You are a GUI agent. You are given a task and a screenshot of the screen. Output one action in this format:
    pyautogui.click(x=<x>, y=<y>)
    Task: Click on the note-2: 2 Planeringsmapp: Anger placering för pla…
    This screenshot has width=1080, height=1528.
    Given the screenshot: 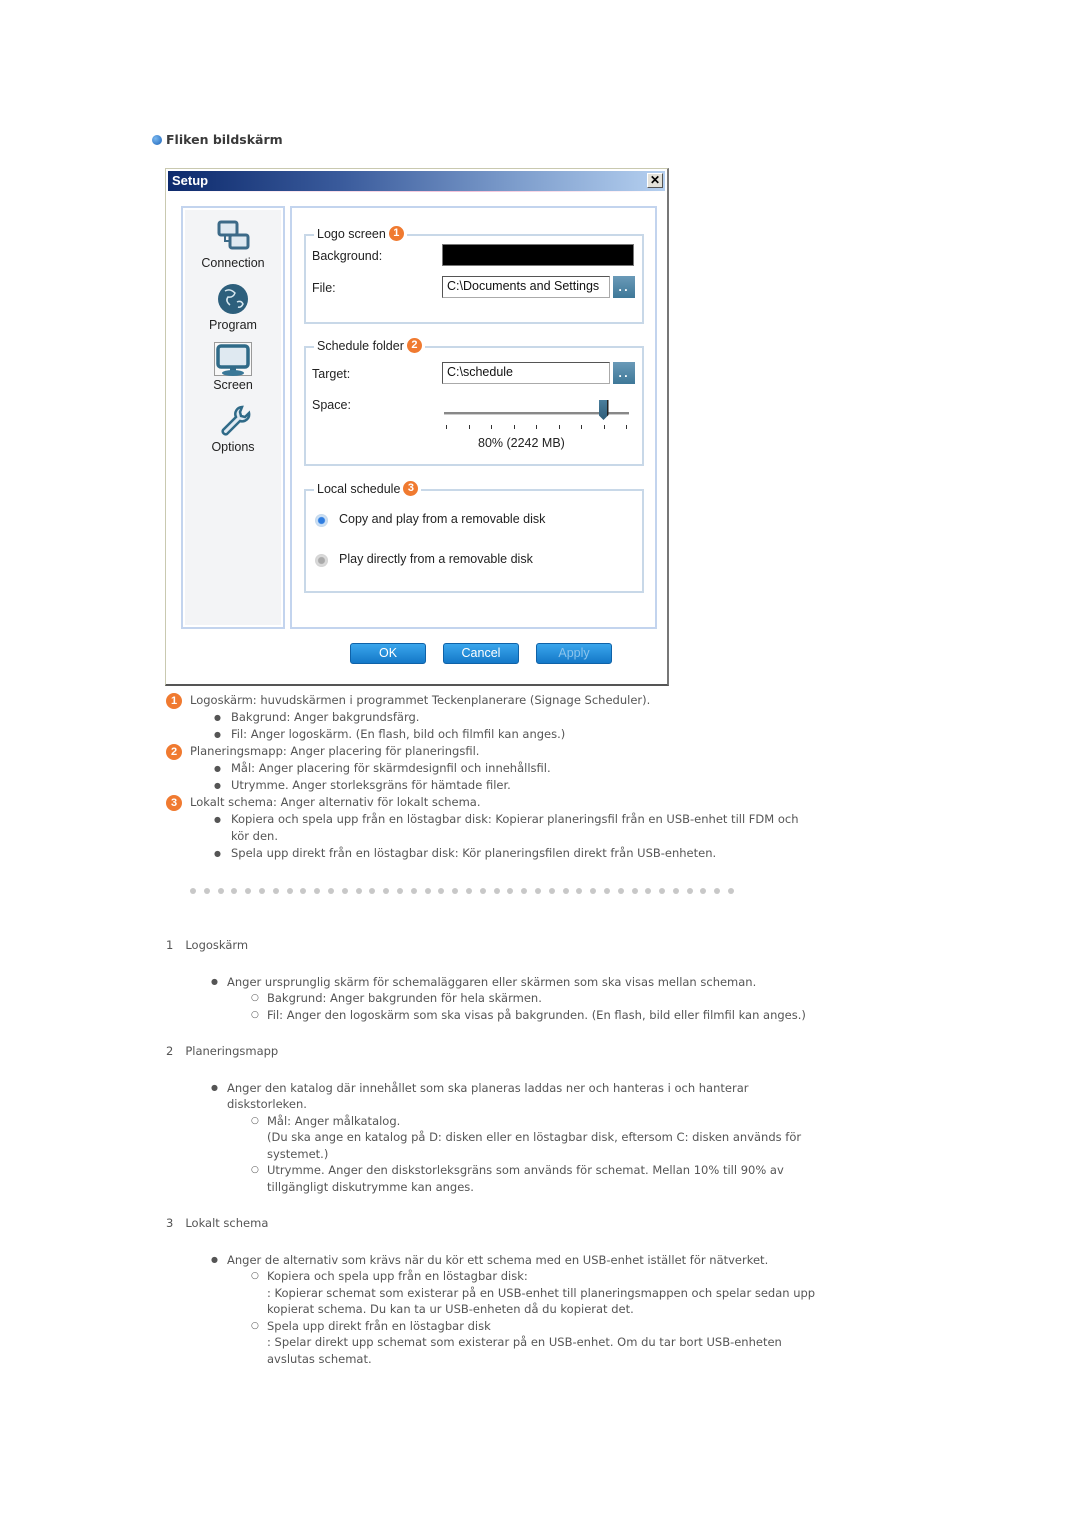 What is the action you would take?
    pyautogui.click(x=486, y=768)
    